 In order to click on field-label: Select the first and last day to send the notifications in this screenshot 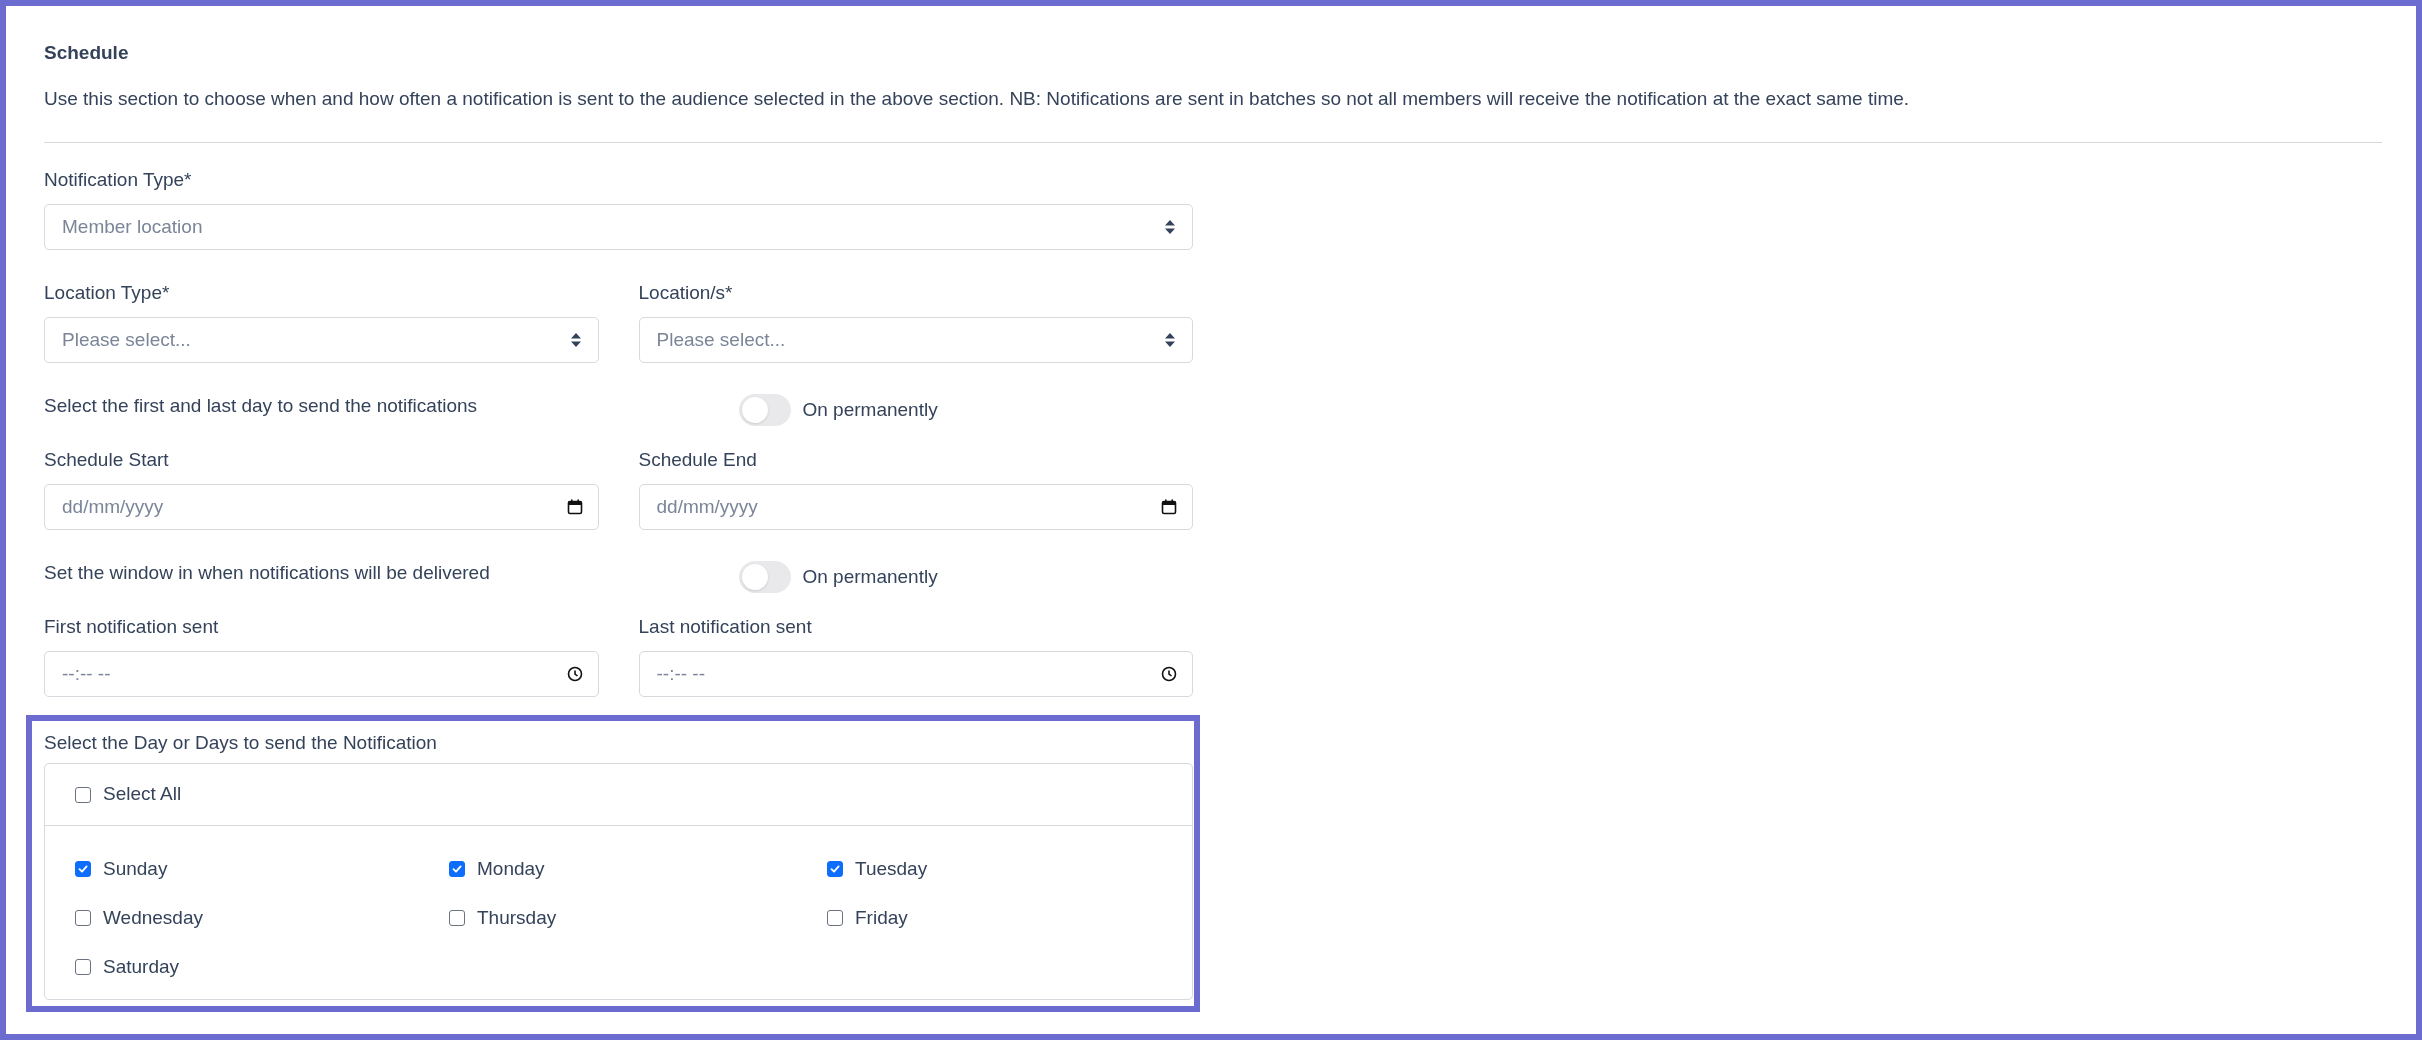, I will do `click(261, 406)`.